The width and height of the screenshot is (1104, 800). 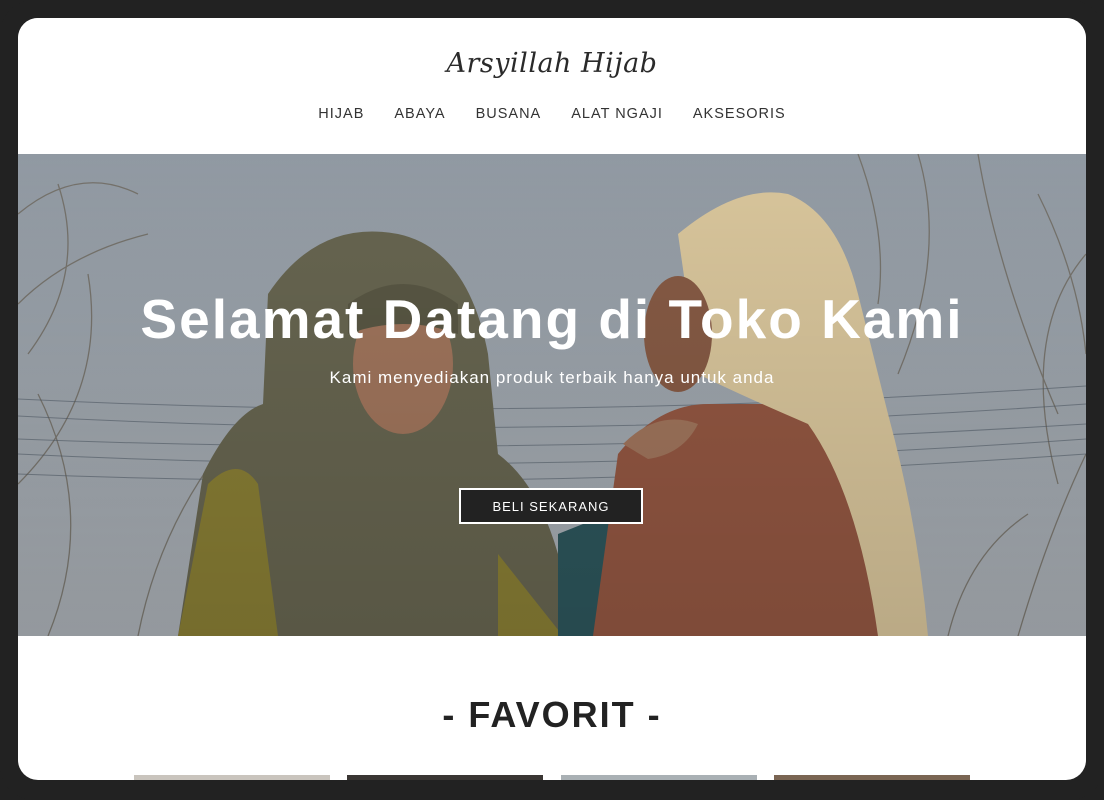 What do you see at coordinates (552, 63) in the screenshot?
I see `site-logo: Arsyillah Hijab` at bounding box center [552, 63].